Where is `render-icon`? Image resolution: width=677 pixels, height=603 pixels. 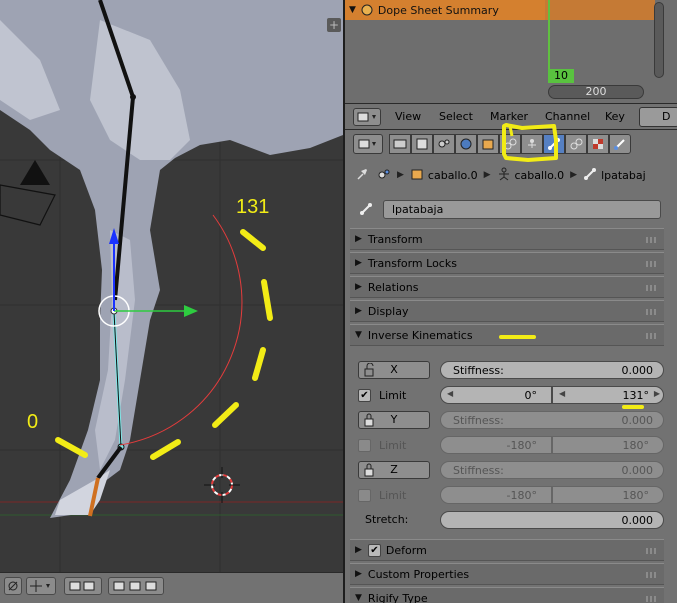 render-icon is located at coordinates (83, 586).